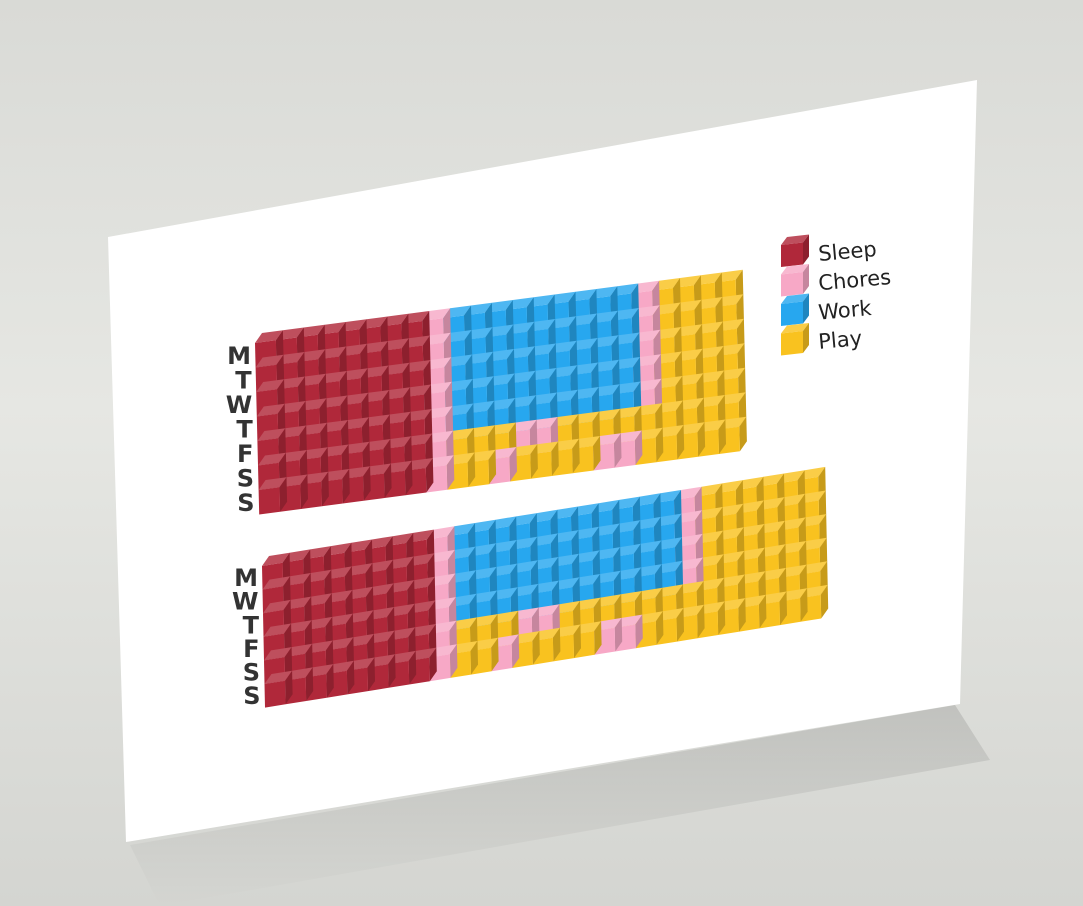 Image resolution: width=1083 pixels, height=906 pixels. I want to click on legend-swatch-play-front, so click(792, 343).